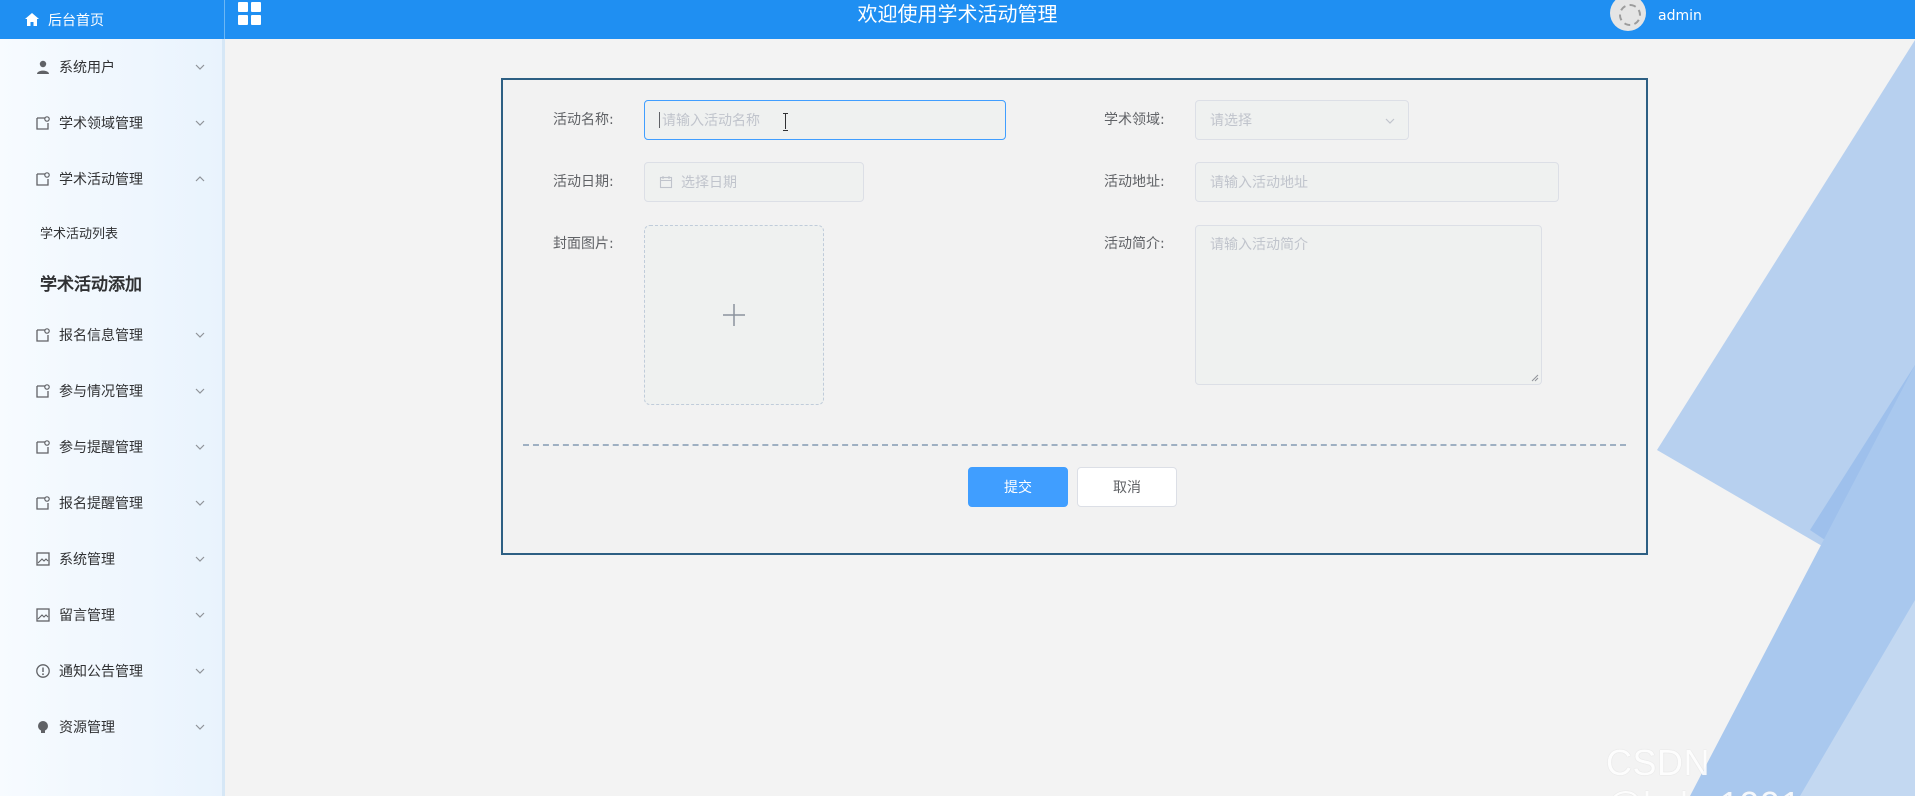  What do you see at coordinates (957, 19) in the screenshot?
I see `top-bar: 后台首页 欢迎使用学术活动管理 admin` at bounding box center [957, 19].